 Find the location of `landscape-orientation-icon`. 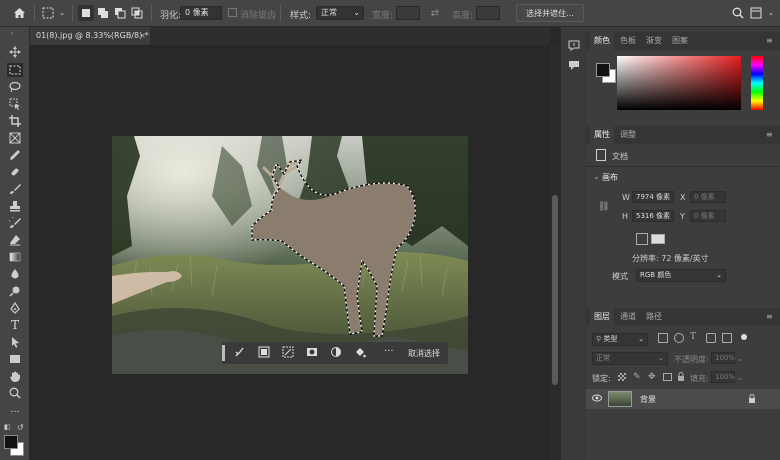

landscape-orientation-icon is located at coordinates (658, 239).